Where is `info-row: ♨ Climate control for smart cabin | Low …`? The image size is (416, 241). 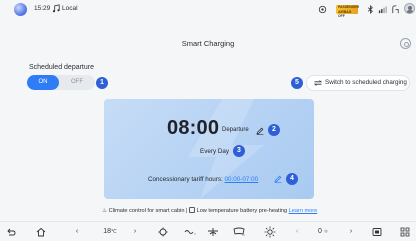
info-row: ♨ Climate control for smart cabin | Low … is located at coordinates (209, 210).